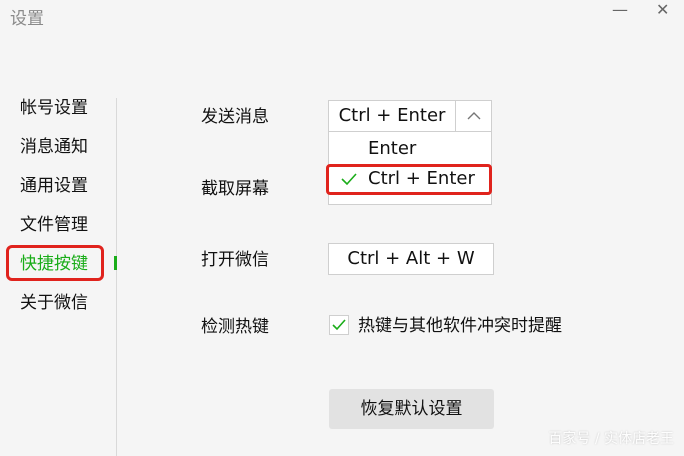 The height and width of the screenshot is (456, 684). Describe the element at coordinates (115, 263) in the screenshot. I see `active-nav-indicator` at that location.